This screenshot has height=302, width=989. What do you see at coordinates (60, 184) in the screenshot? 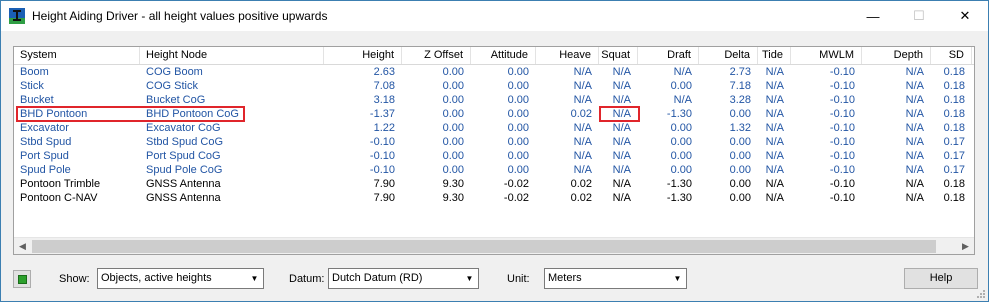
I see `cell-system: Pontoon Trimble` at bounding box center [60, 184].